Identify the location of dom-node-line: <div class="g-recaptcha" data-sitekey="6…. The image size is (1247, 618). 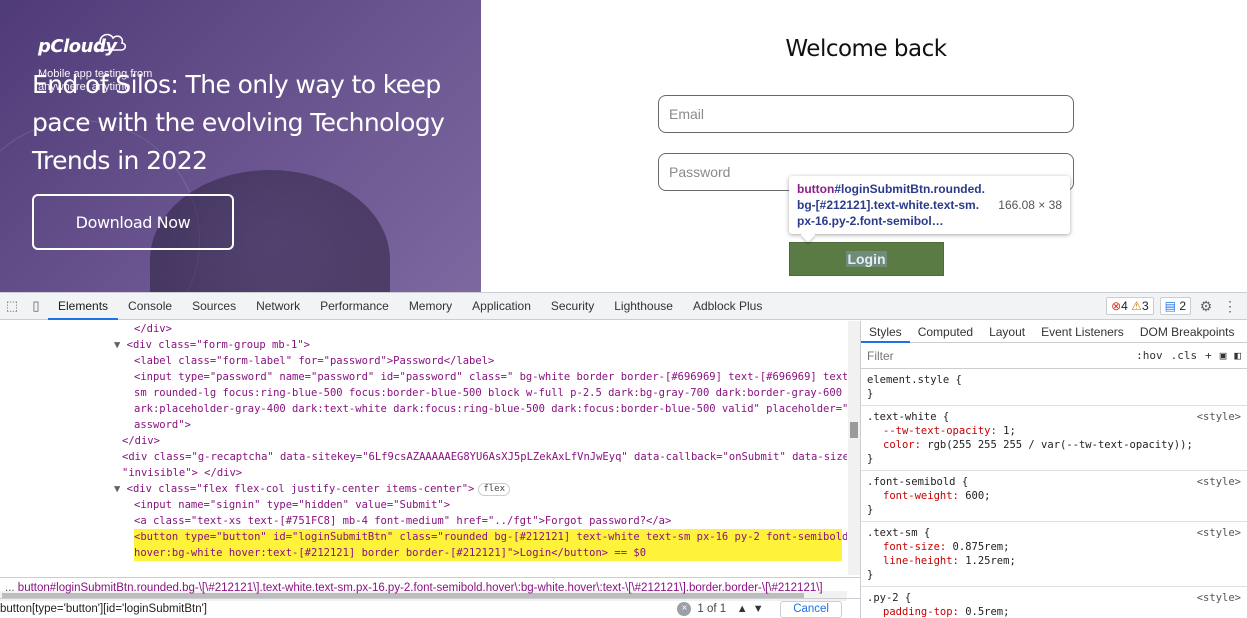
(484, 457).